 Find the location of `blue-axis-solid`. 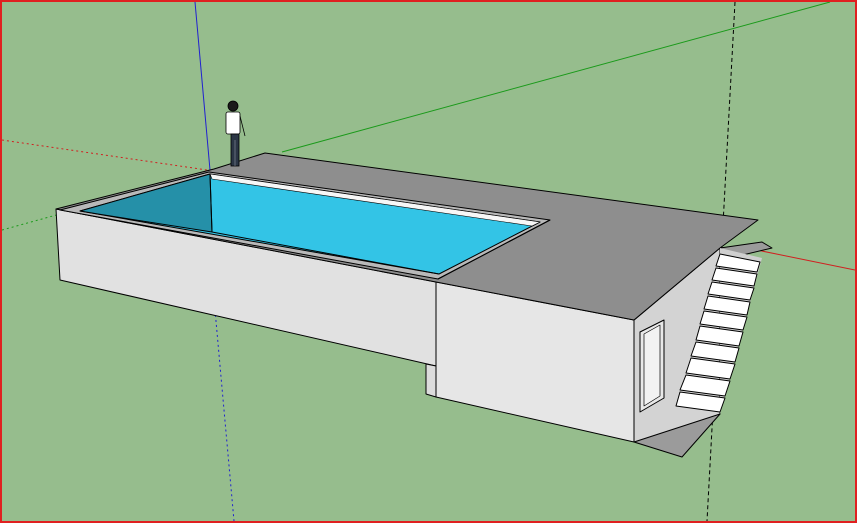

blue-axis-solid is located at coordinates (202, 86).